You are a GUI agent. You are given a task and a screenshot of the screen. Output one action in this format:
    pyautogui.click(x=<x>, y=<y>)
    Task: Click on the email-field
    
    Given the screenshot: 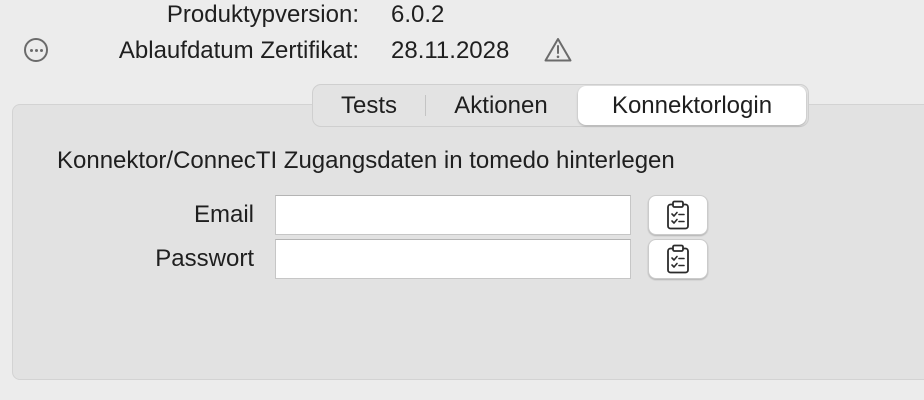 What is the action you would take?
    pyautogui.click(x=453, y=215)
    